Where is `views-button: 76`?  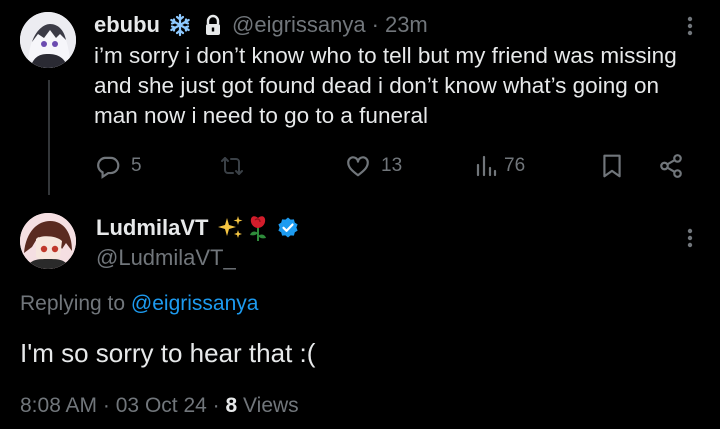
views-button: 76 is located at coordinates (499, 166).